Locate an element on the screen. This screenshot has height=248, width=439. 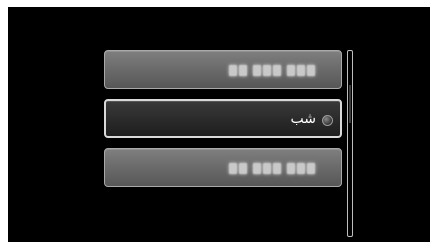
scrollbar-thumb is located at coordinates (350, 104).